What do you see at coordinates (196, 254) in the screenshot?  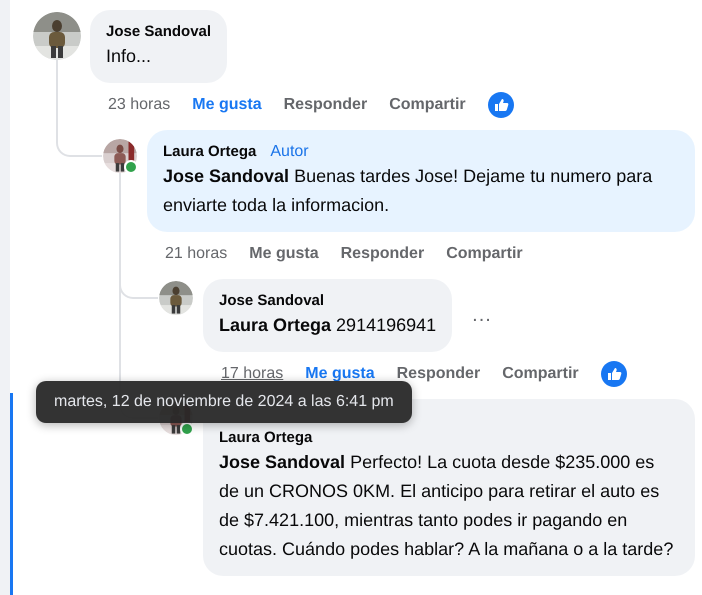 I see `comment-time-link: 21 horas` at bounding box center [196, 254].